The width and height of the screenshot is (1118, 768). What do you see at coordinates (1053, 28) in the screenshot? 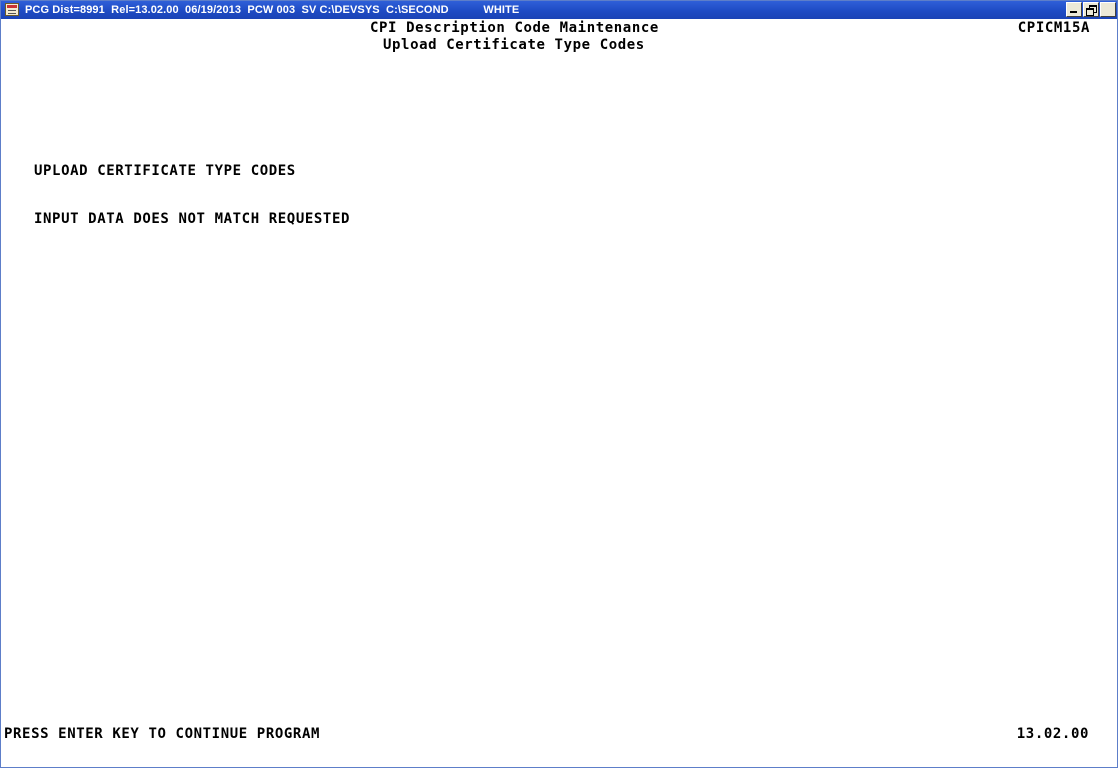
I see `program-id: CPICM15A` at bounding box center [1053, 28].